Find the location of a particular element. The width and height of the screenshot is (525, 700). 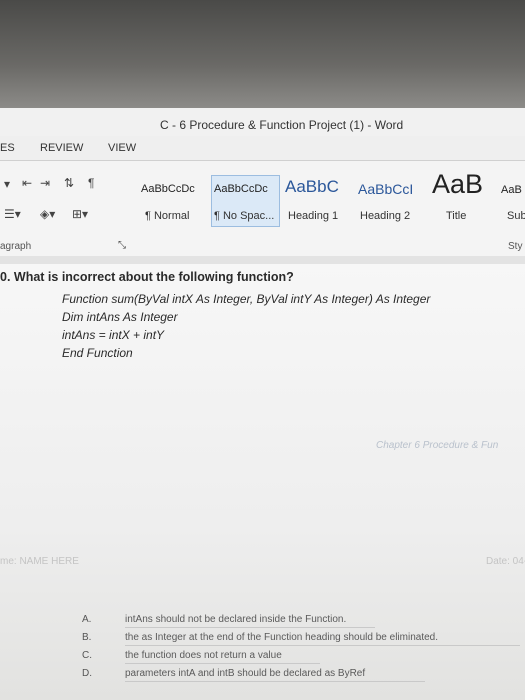

style-sample-subtitle: AaB is located at coordinates (511, 190).